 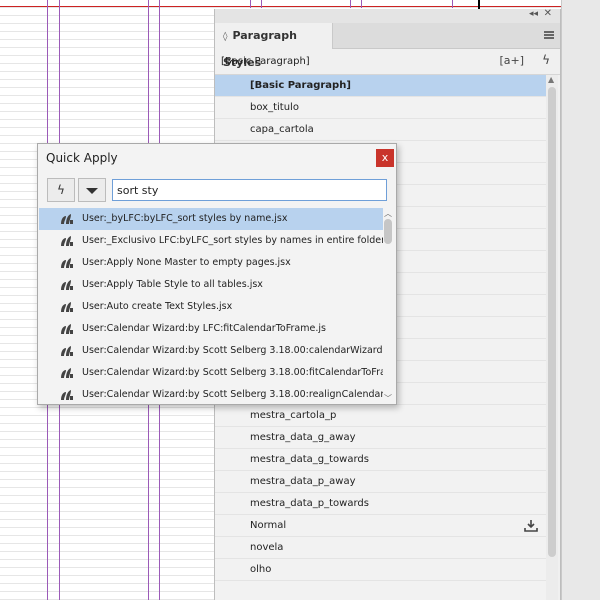 What do you see at coordinates (381, 548) in the screenshot?
I see `style-list-item: novela` at bounding box center [381, 548].